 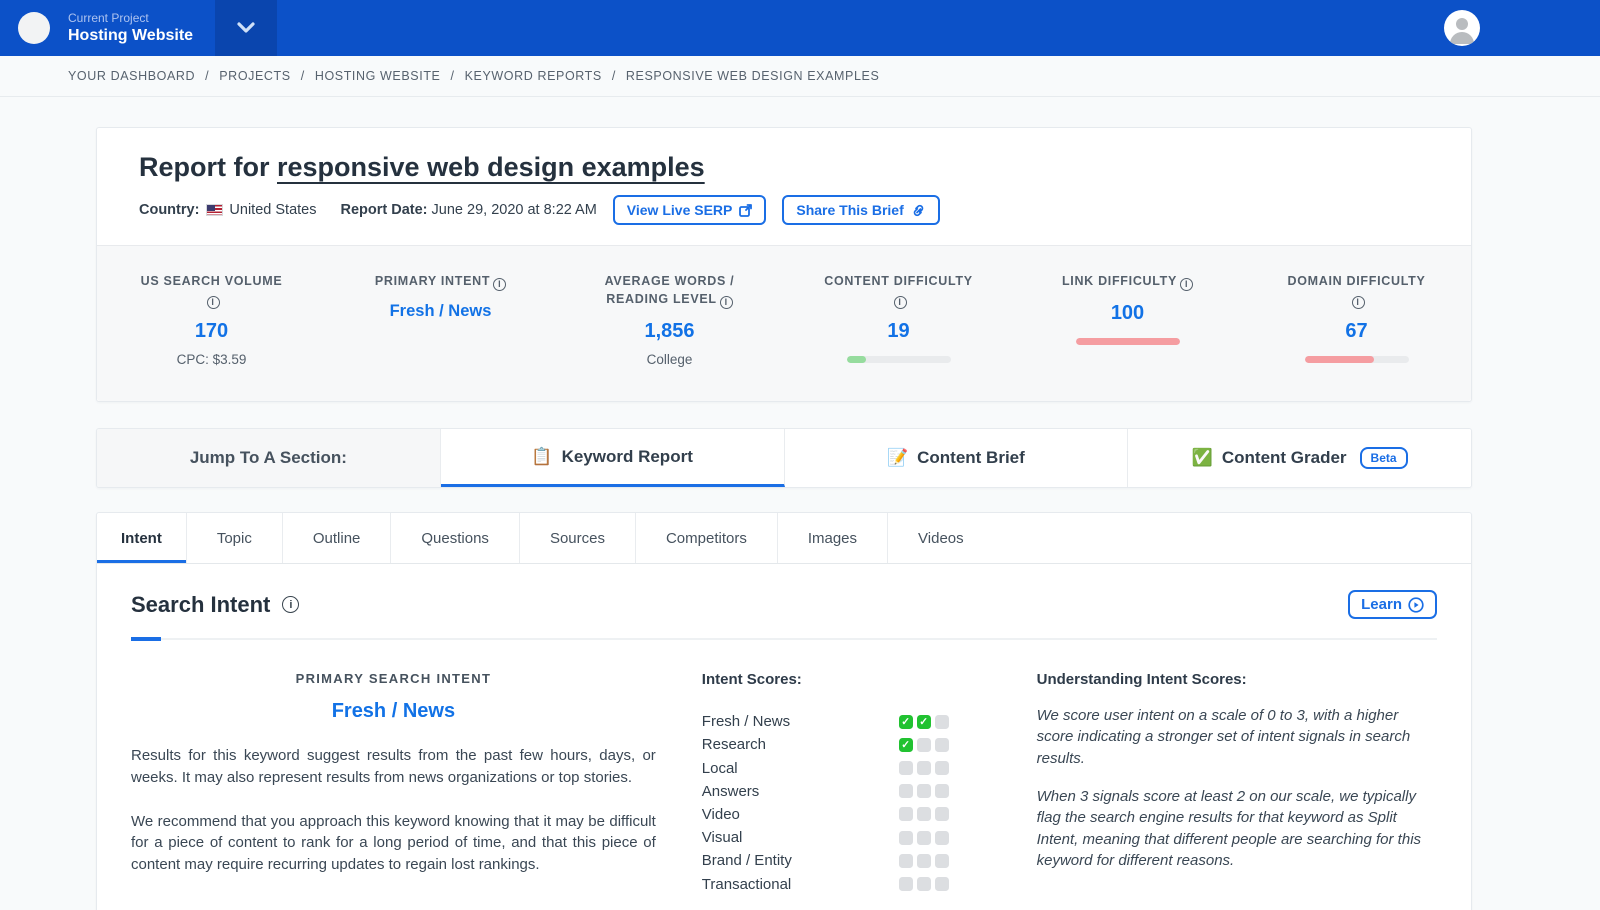 What do you see at coordinates (337, 538) in the screenshot?
I see `tab-outline: Outline` at bounding box center [337, 538].